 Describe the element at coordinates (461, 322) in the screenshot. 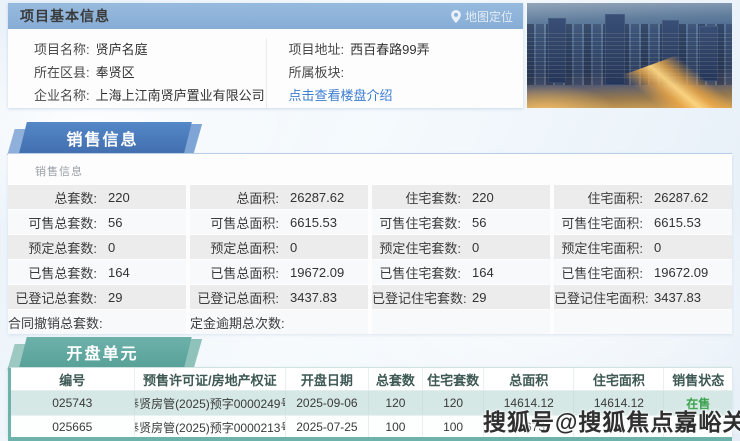

I see `sales-field` at that location.